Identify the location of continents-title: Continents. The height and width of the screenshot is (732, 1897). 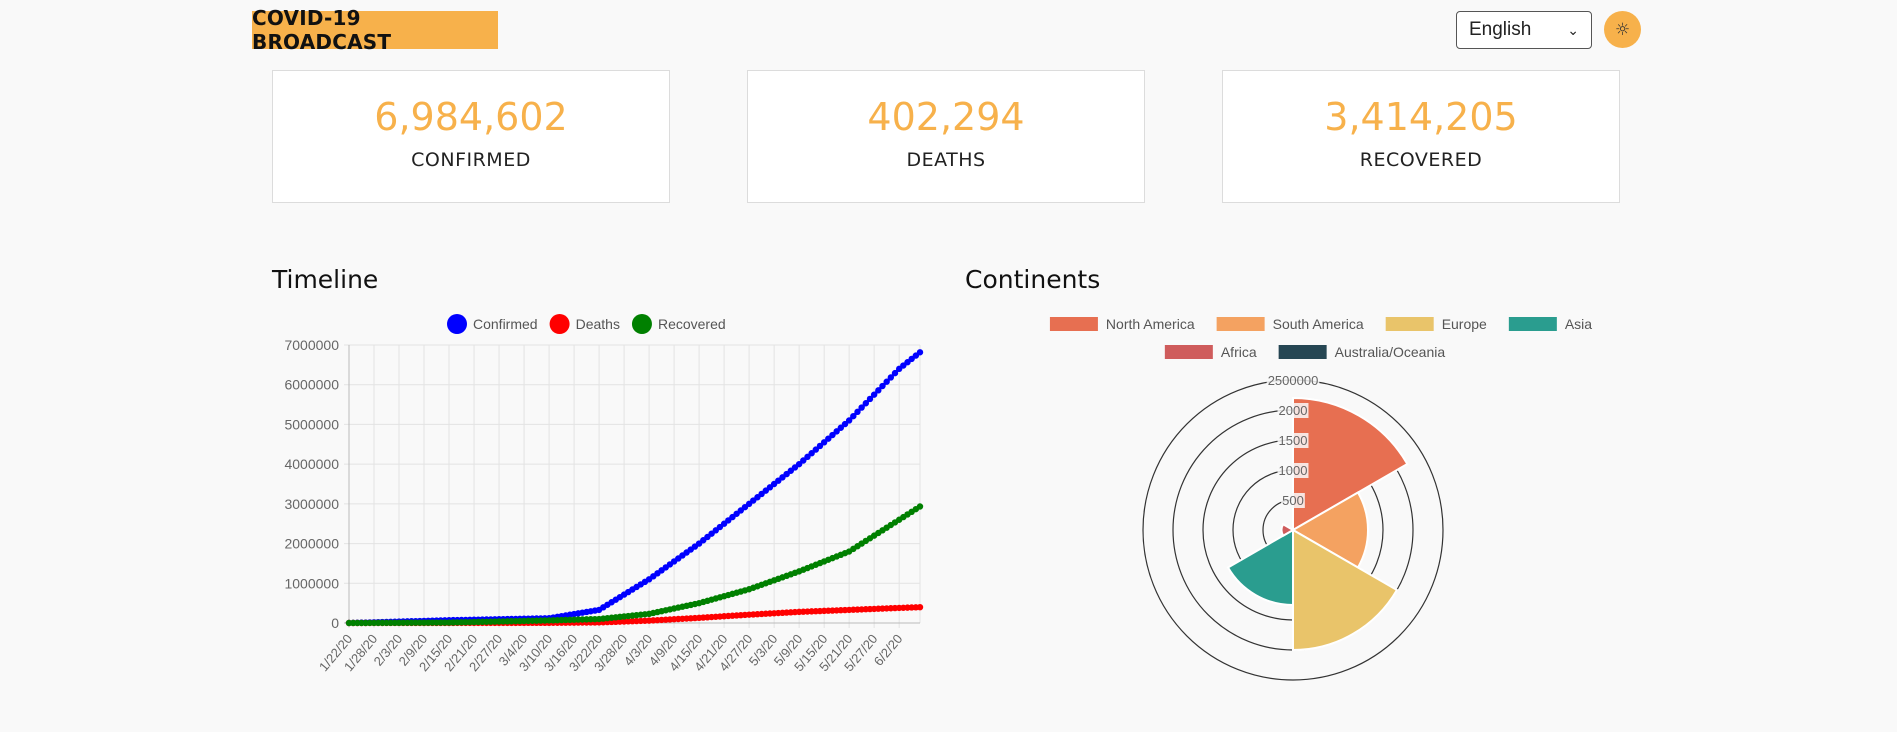
(1033, 279).